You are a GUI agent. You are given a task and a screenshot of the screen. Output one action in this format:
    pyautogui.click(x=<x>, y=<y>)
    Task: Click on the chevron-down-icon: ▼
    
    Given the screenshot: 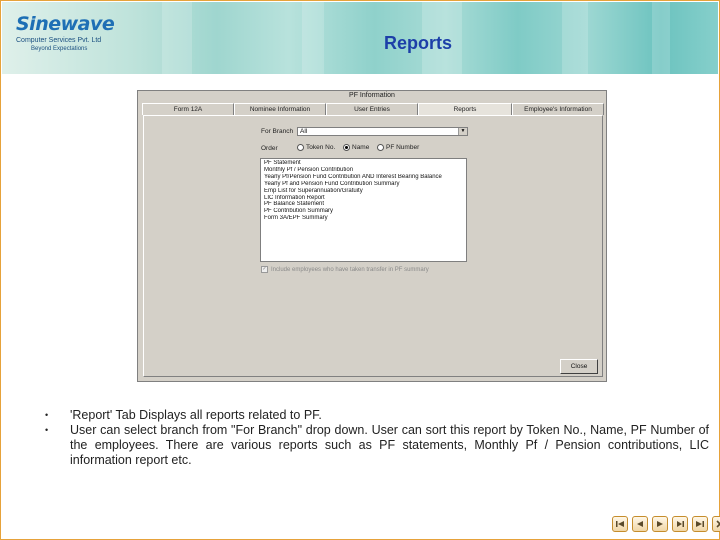 What is the action you would take?
    pyautogui.click(x=462, y=131)
    